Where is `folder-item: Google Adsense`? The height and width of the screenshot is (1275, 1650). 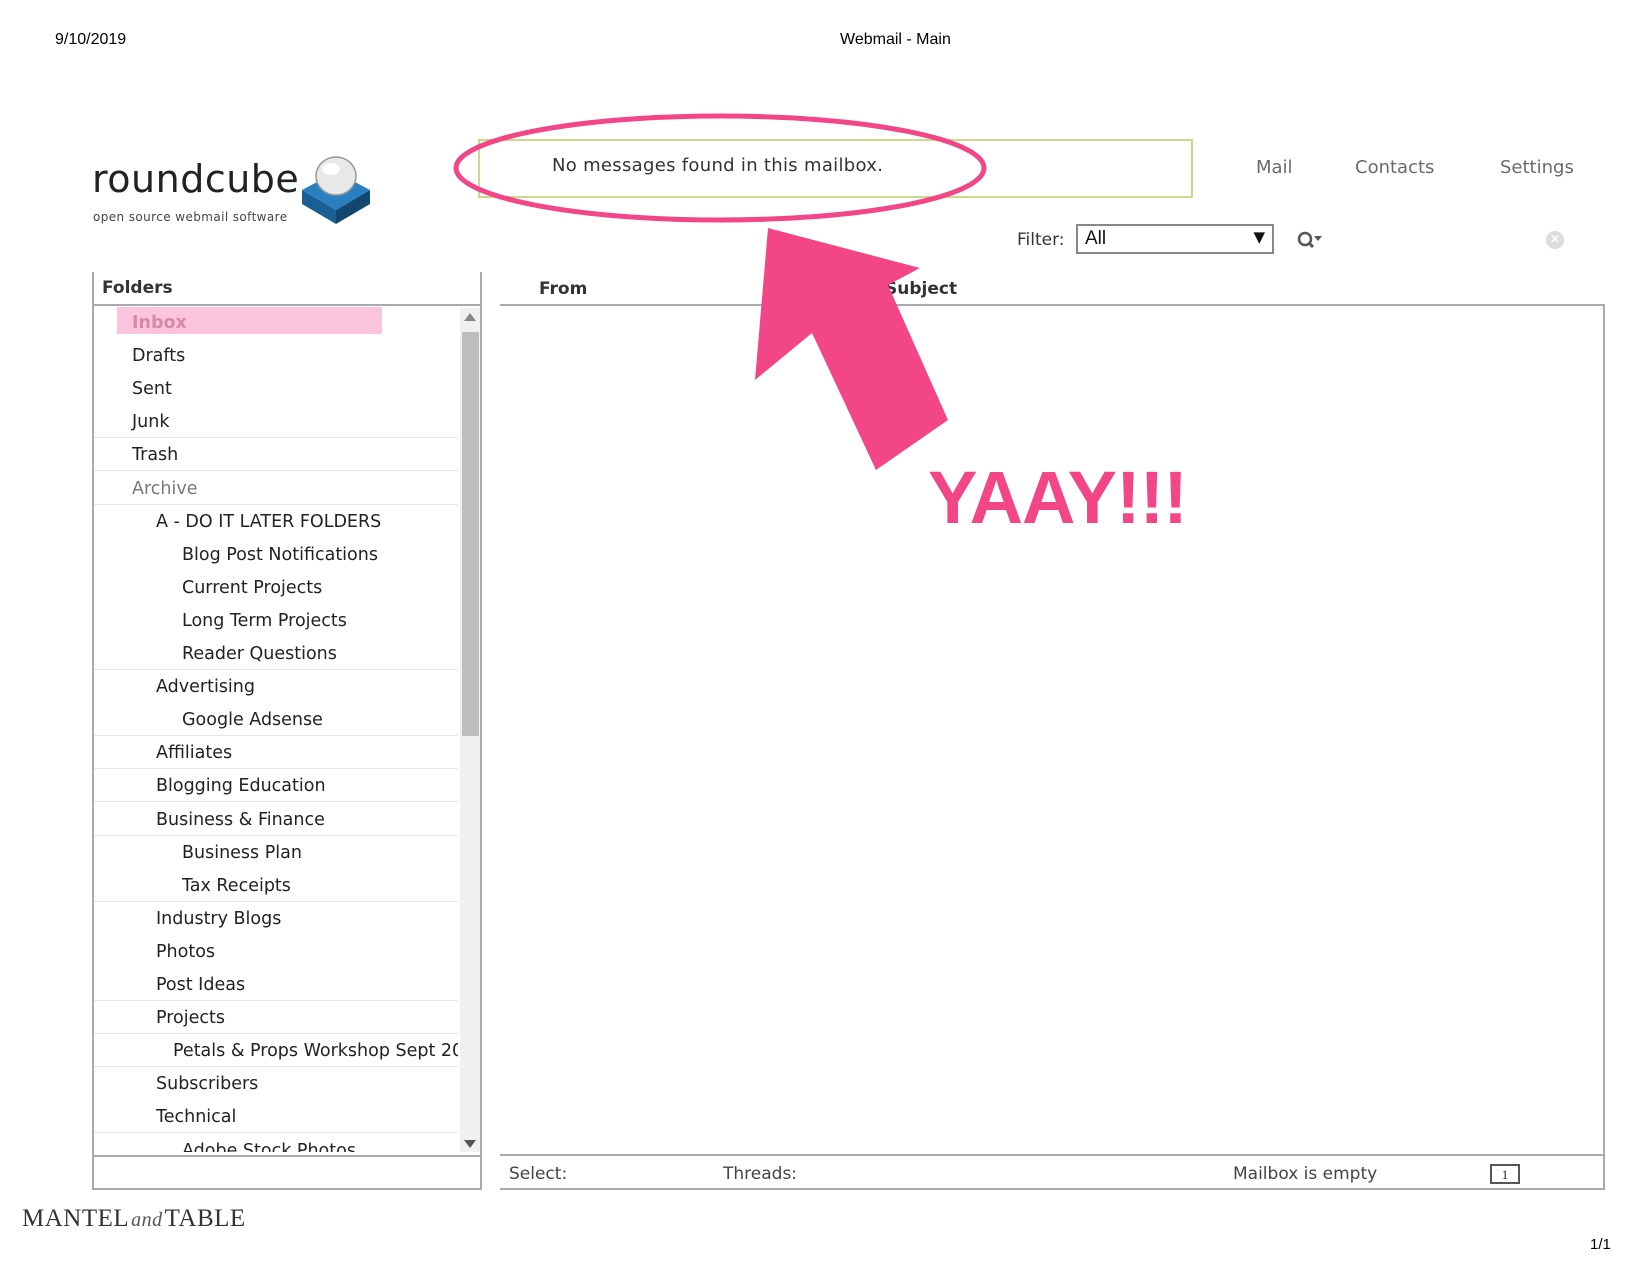
folder-item: Google Adsense is located at coordinates (276, 720).